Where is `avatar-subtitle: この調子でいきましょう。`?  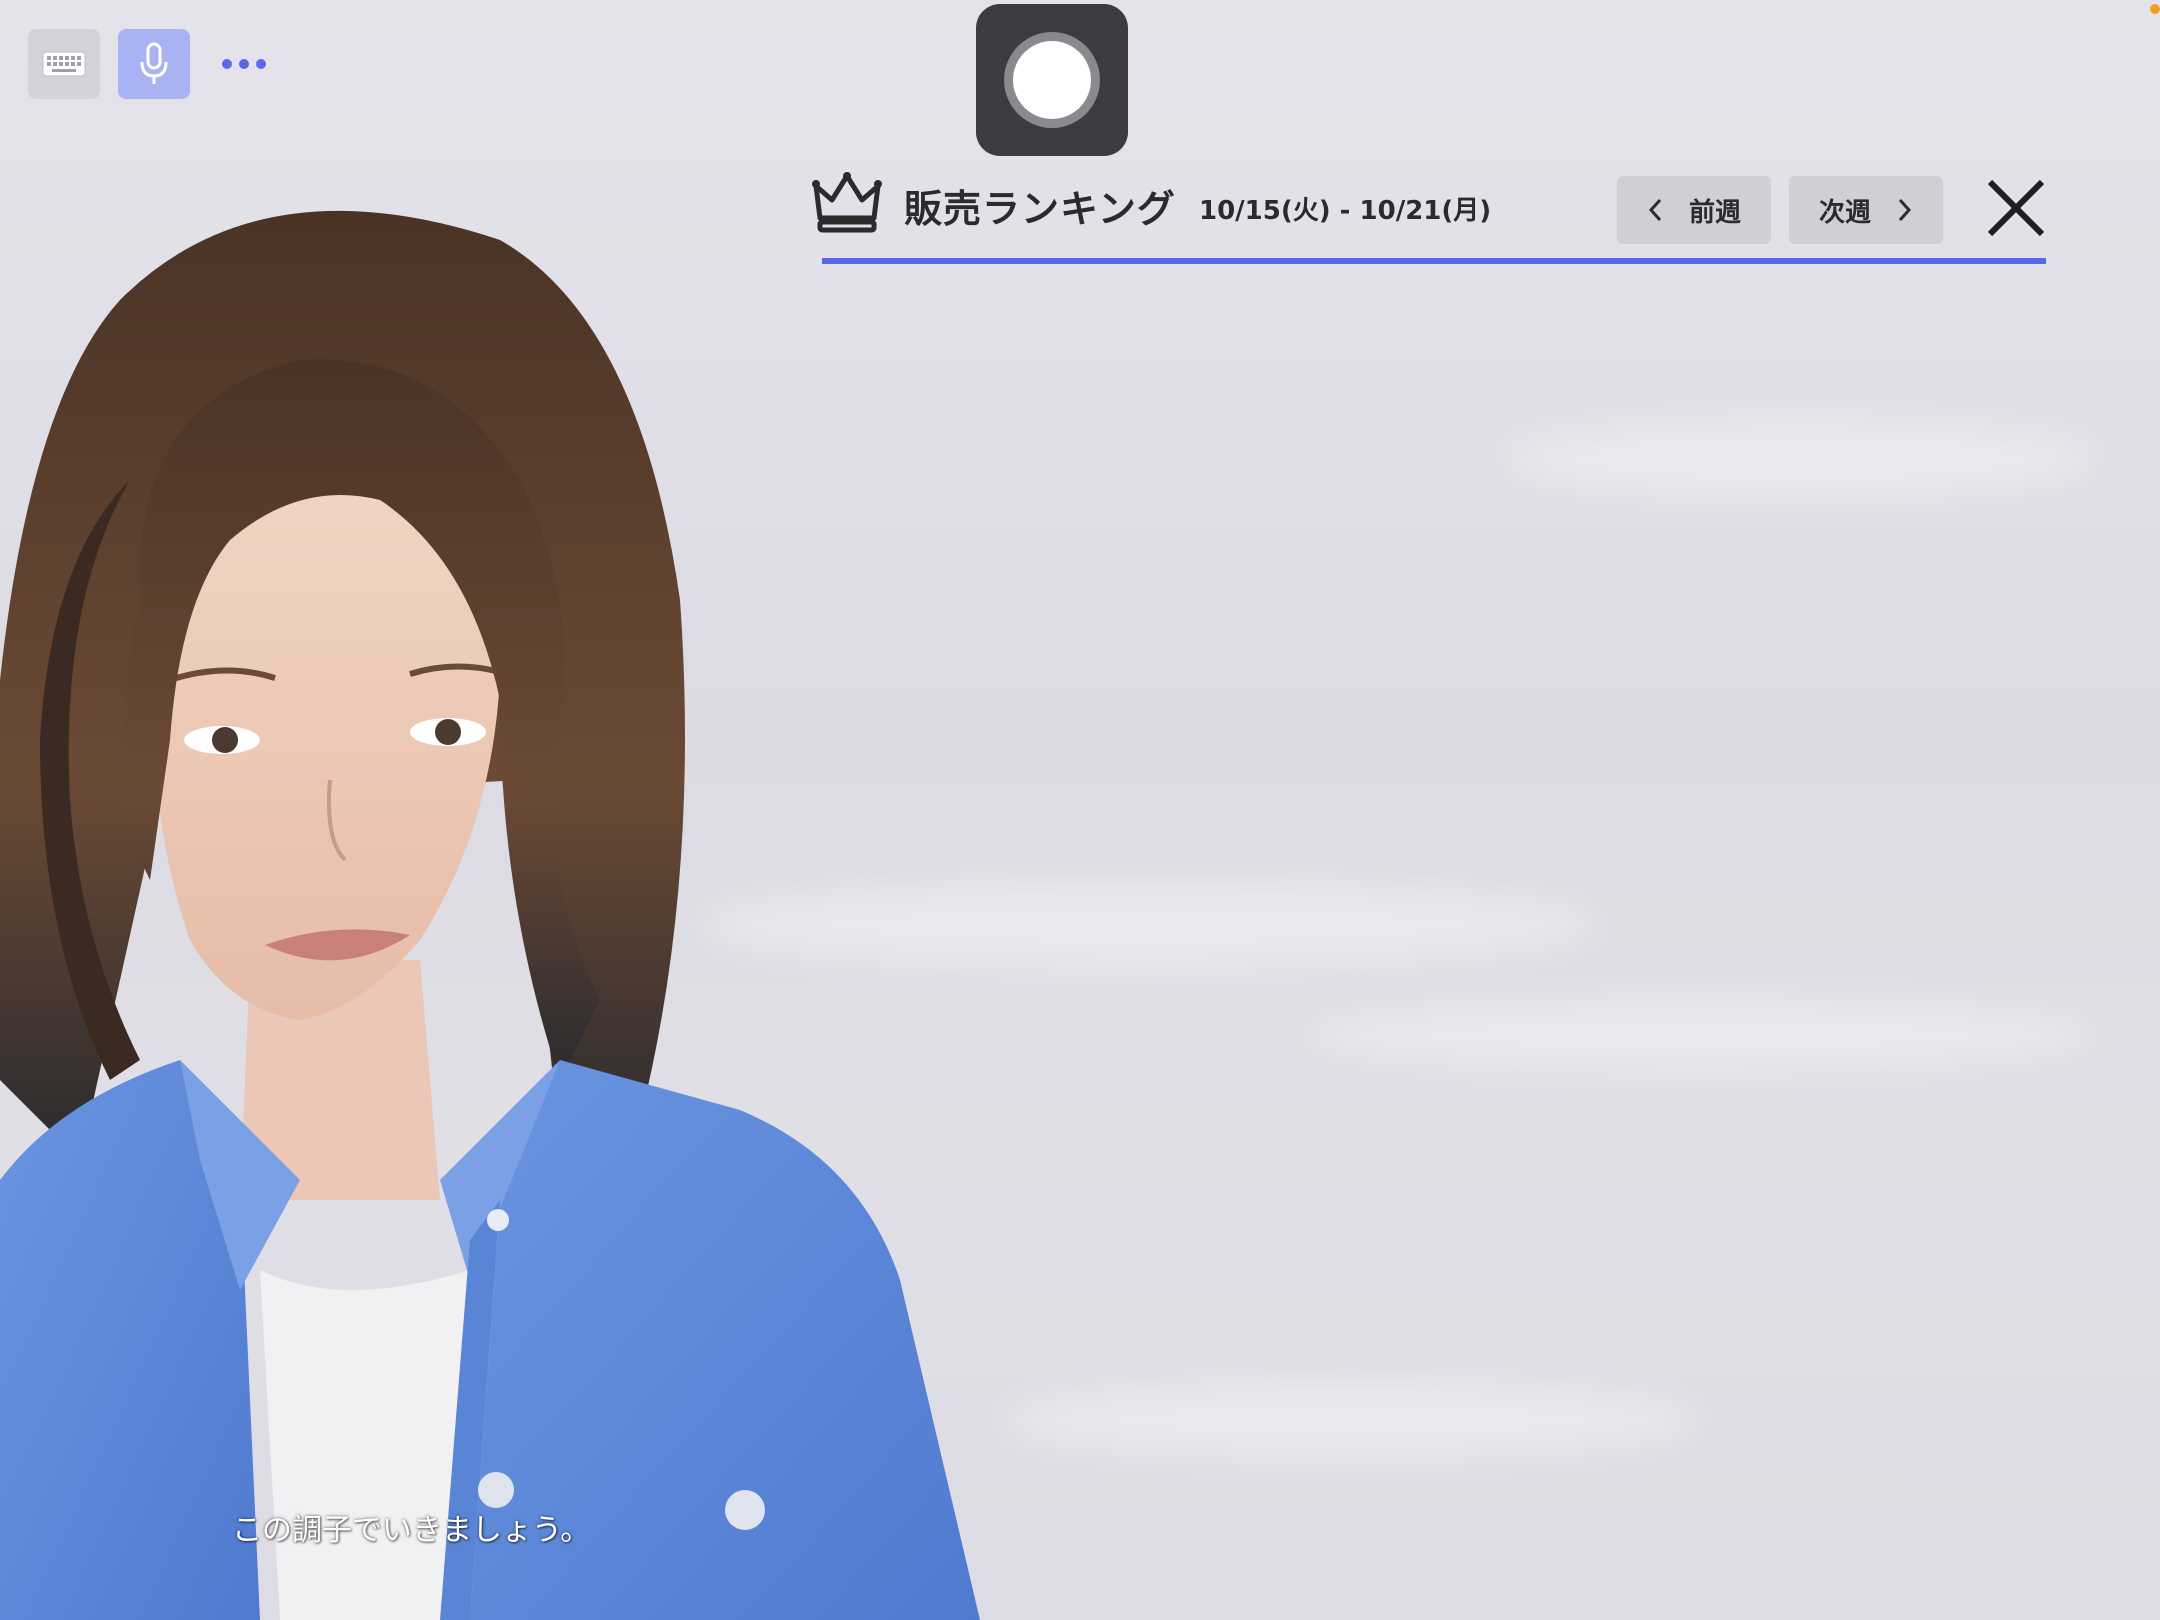
avatar-subtitle: この調子でいきましょう。 is located at coordinates (411, 1530).